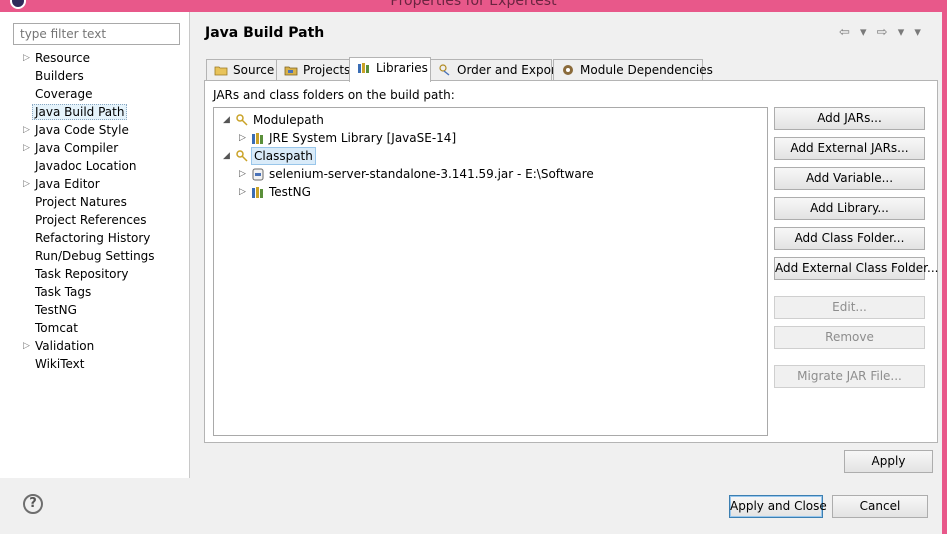 The width and height of the screenshot is (947, 534). I want to click on projects-folder-icon, so click(291, 71).